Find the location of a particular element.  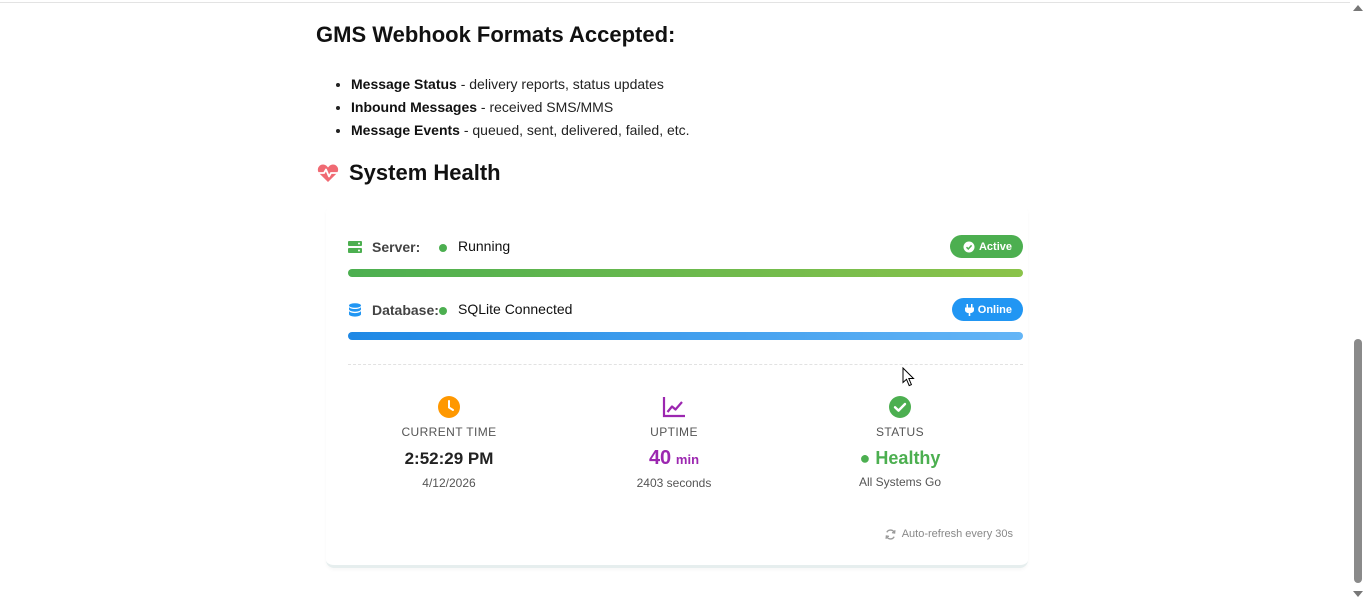

system-health-heading: System Health is located at coordinates (408, 173).